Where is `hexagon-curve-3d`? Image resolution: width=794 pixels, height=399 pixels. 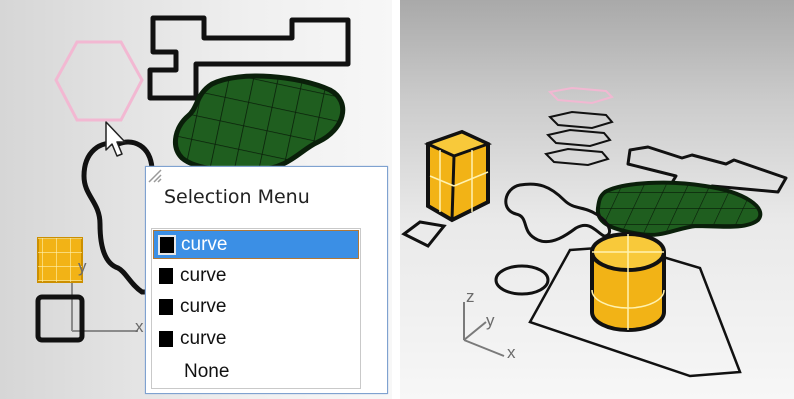 hexagon-curve-3d is located at coordinates (580, 95).